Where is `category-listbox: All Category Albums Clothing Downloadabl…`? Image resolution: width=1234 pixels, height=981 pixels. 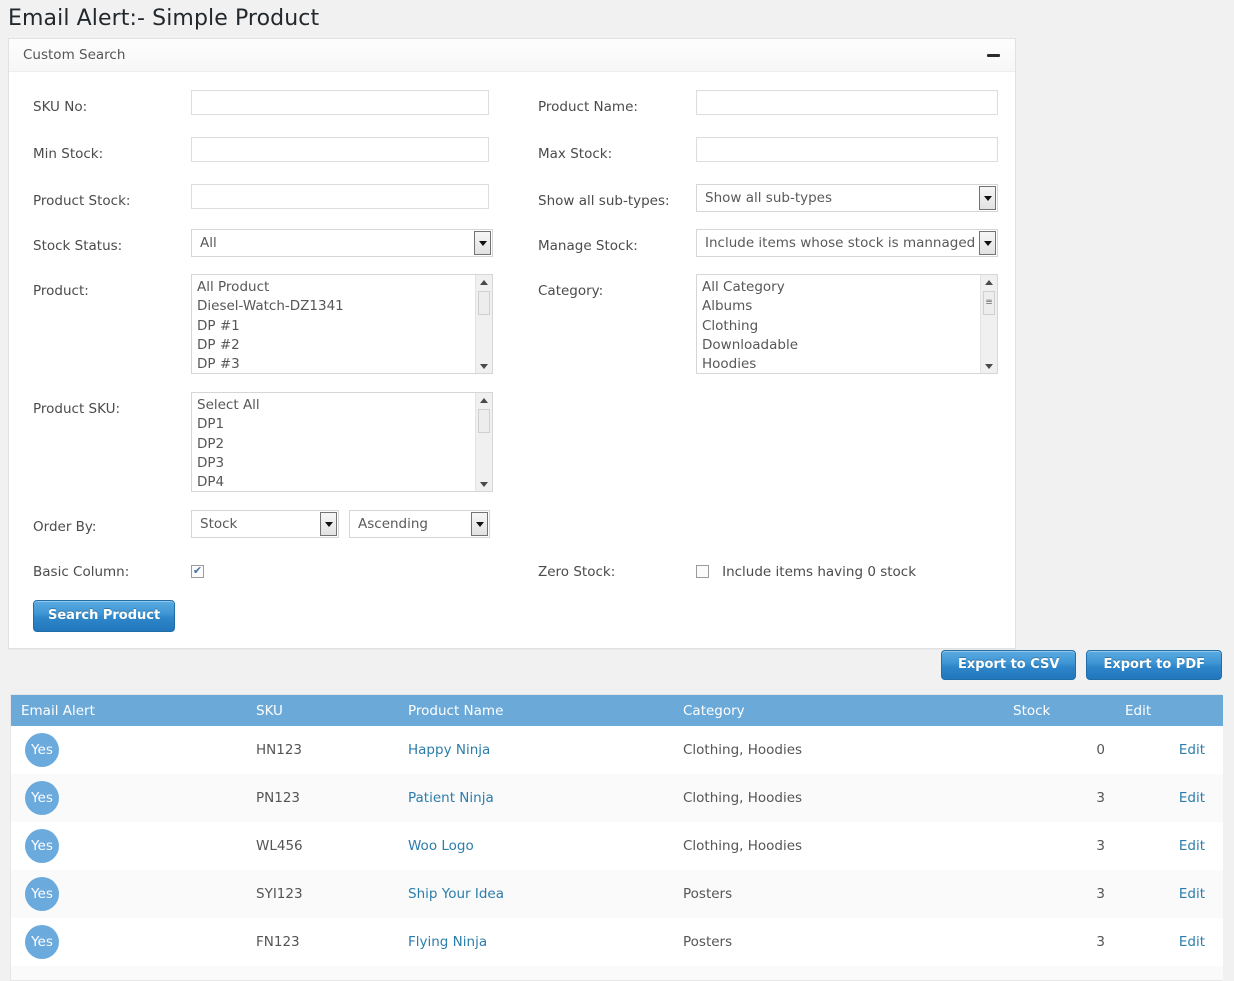 category-listbox: All Category Albums Clothing Downloadabl… is located at coordinates (847, 324).